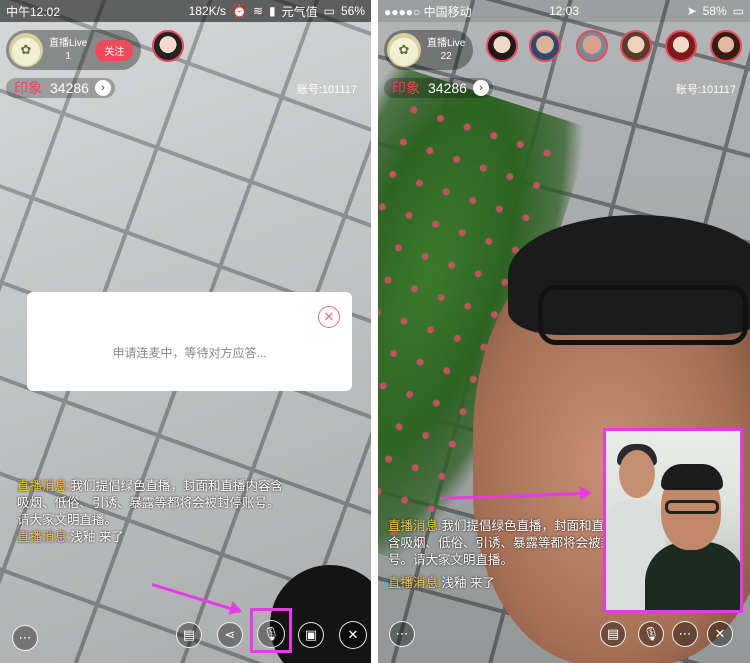  I want to click on chat-message: 直播消息:浅釉 来了, so click(151, 537).